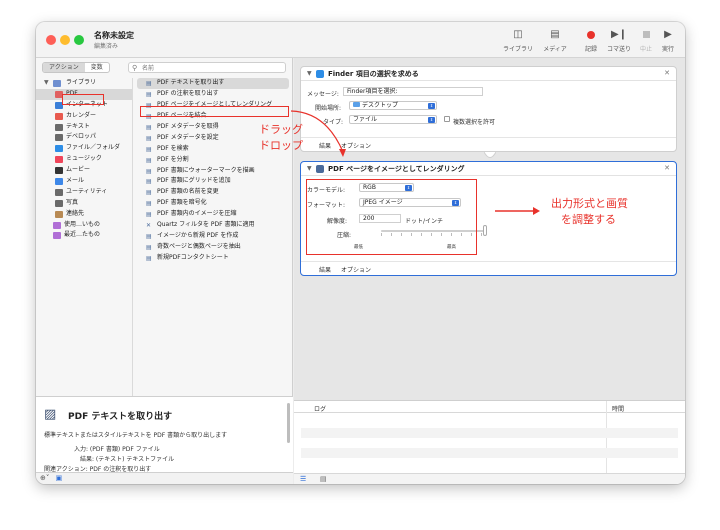 Image resolution: width=720 pixels, height=530 pixels. Describe the element at coordinates (589, 203) in the screenshot. I see `annotation-adjust-line1: 出力形式と画質` at that location.